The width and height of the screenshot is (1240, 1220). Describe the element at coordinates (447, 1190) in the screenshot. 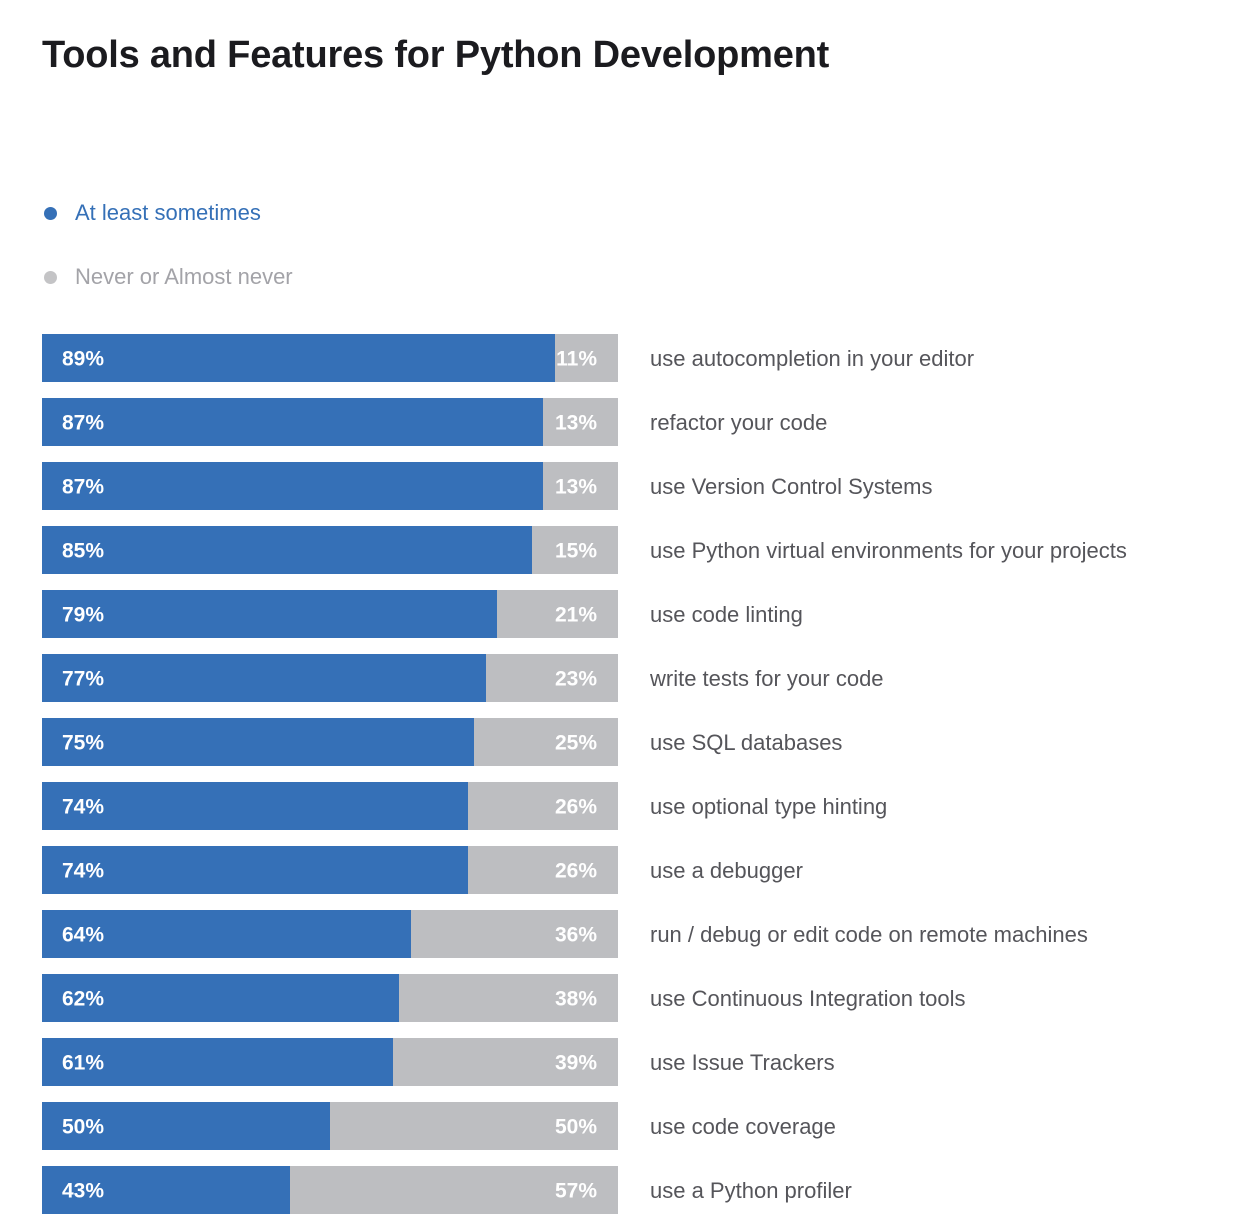

I see `bar-row: 43% 57% use a Python profiler` at that location.